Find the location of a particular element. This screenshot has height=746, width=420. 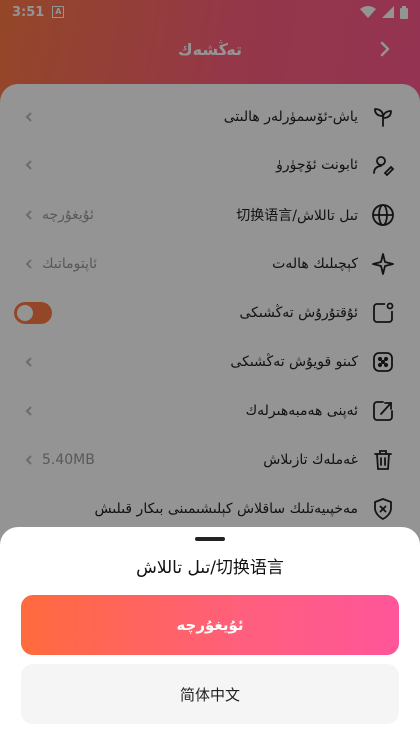

sheet-grabber is located at coordinates (210, 539).